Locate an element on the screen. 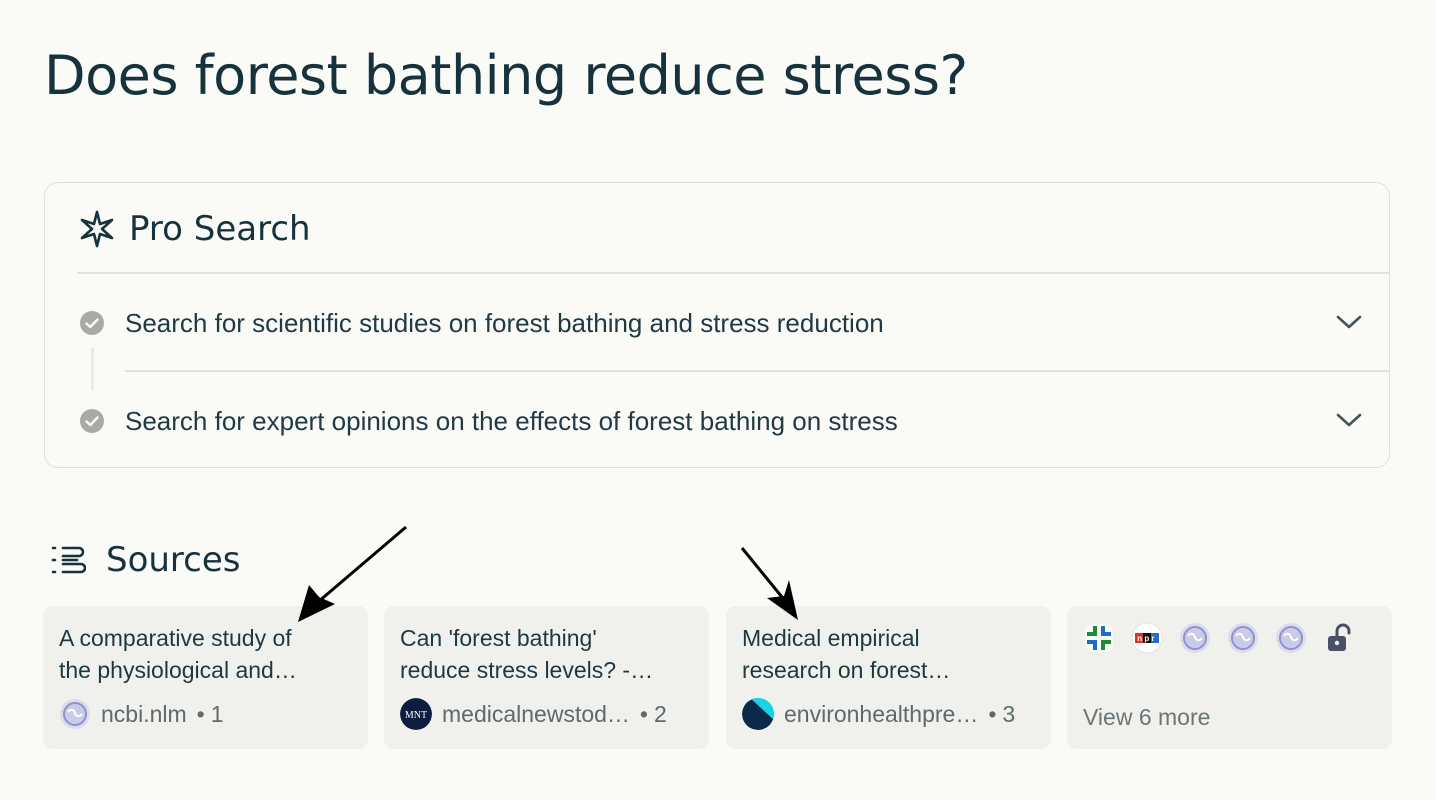 This screenshot has width=1436, height=800. source-meta: environhealthpre… • 3 is located at coordinates (888, 714).